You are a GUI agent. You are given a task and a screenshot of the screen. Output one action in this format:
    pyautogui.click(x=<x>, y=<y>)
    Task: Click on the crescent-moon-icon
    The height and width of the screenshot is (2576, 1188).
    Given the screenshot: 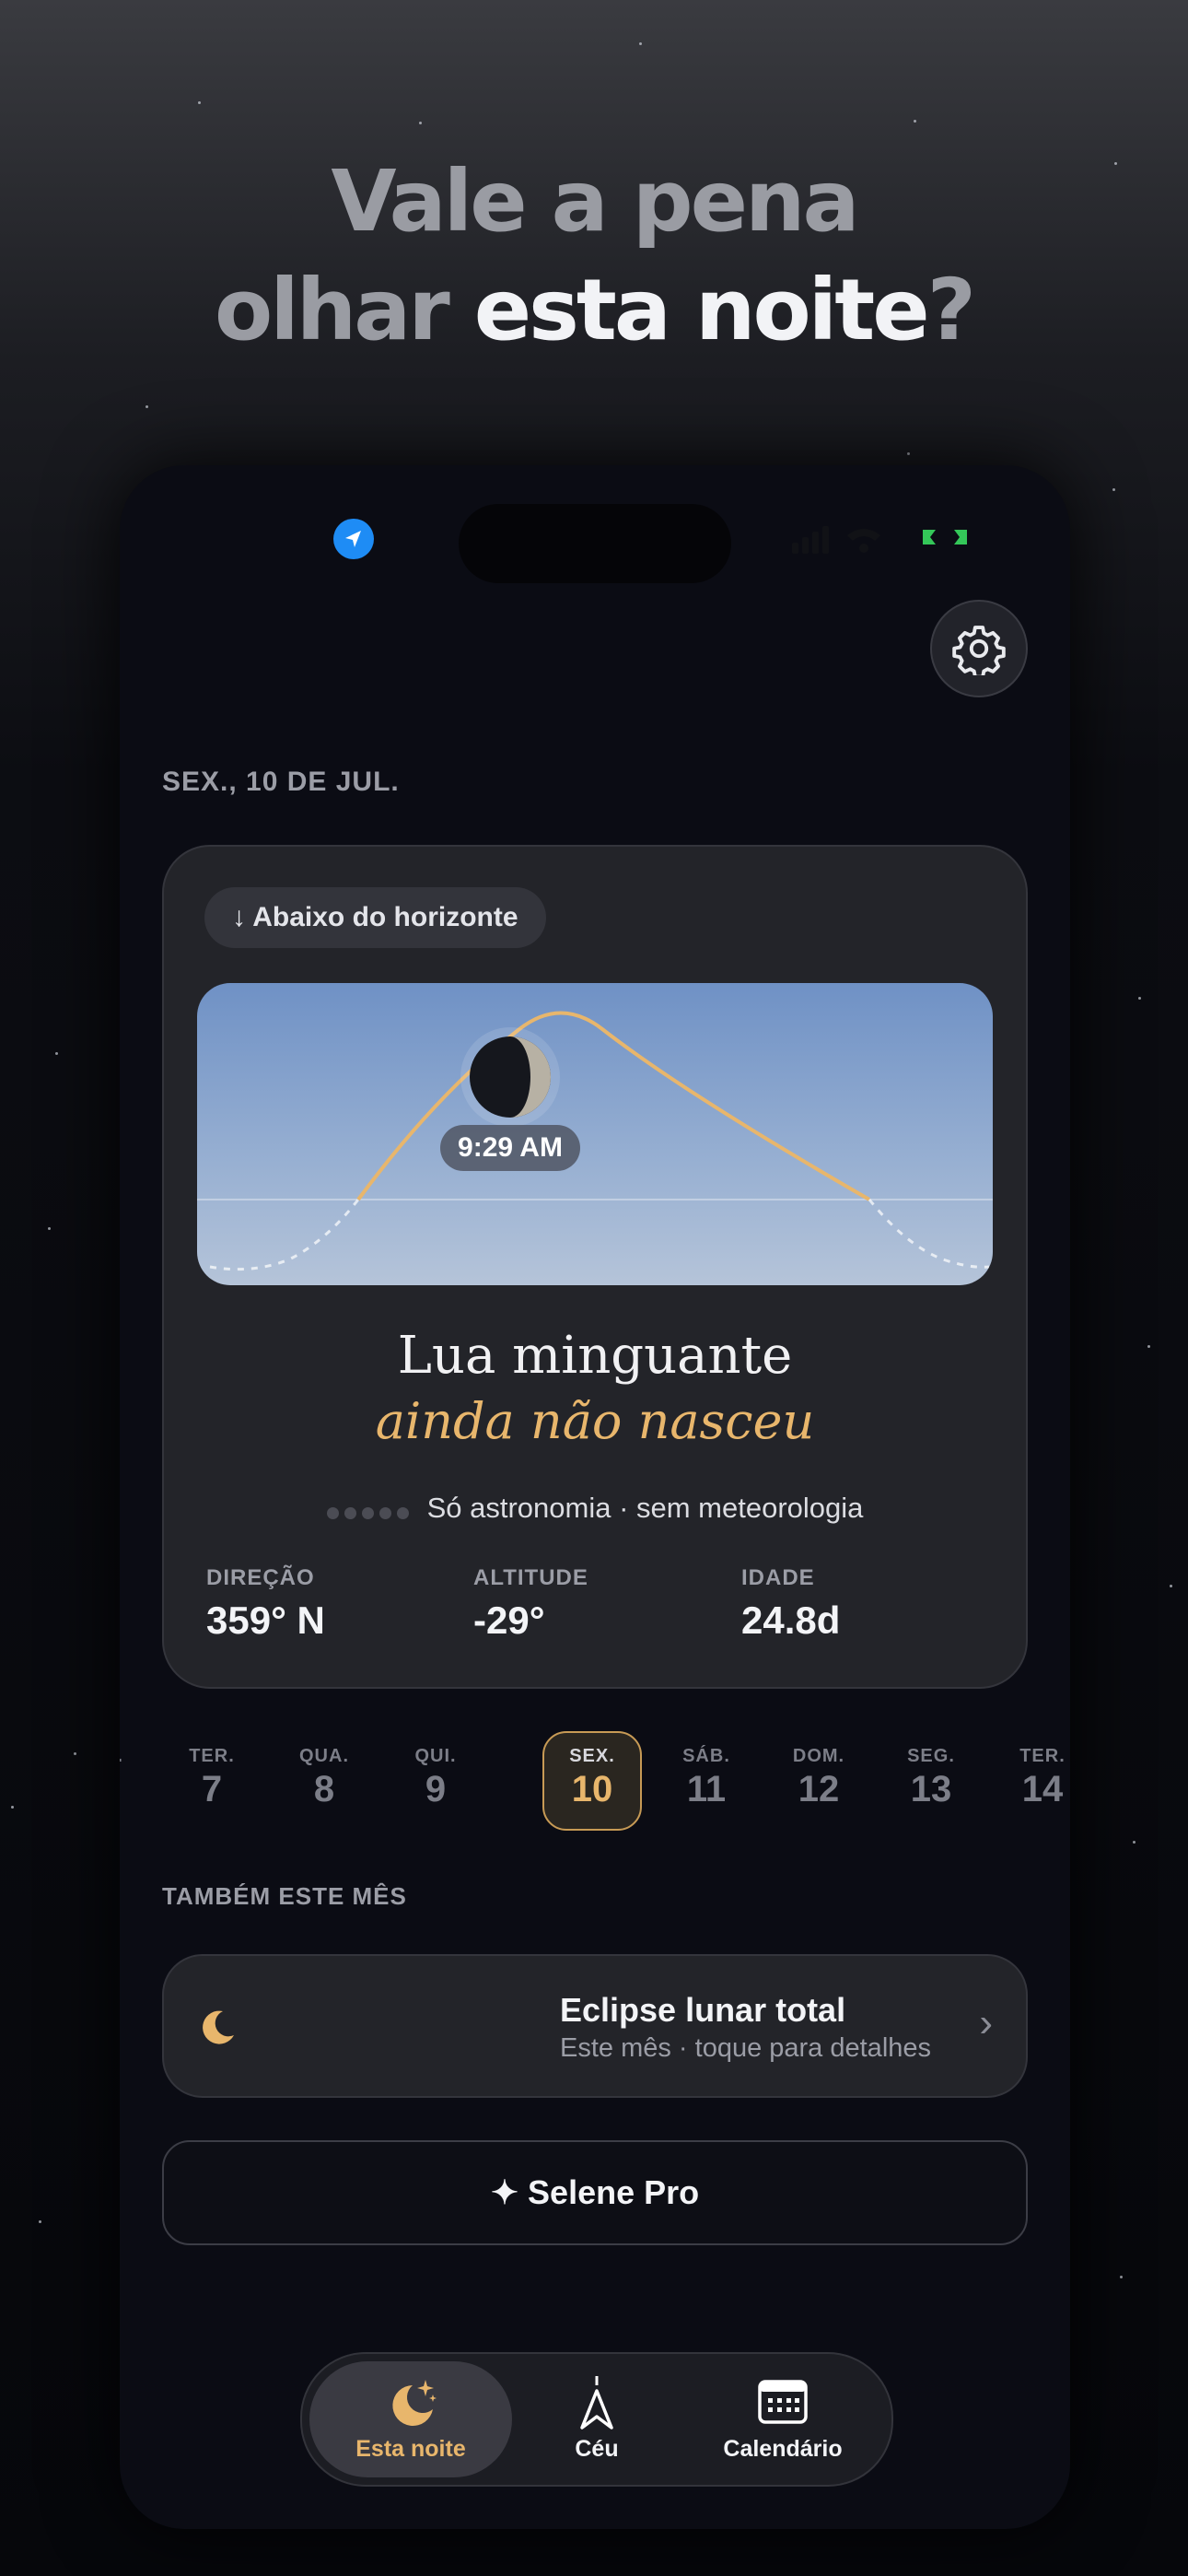 What is the action you would take?
    pyautogui.click(x=218, y=2027)
    